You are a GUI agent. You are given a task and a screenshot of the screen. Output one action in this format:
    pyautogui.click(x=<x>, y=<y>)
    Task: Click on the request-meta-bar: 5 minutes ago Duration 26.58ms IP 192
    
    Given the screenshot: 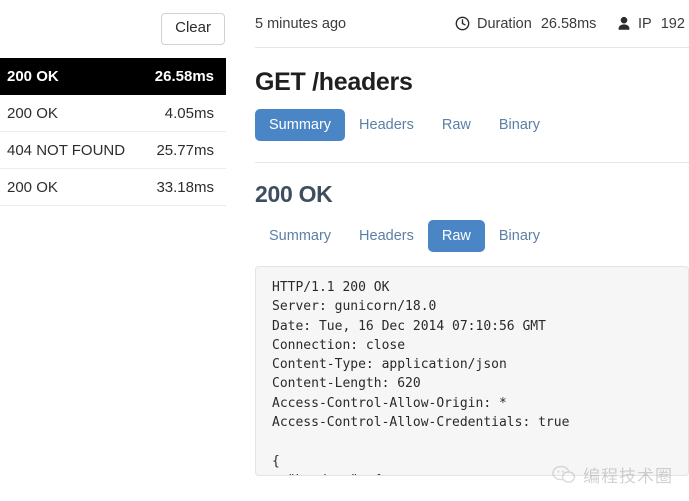 What is the action you would take?
    pyautogui.click(x=472, y=23)
    